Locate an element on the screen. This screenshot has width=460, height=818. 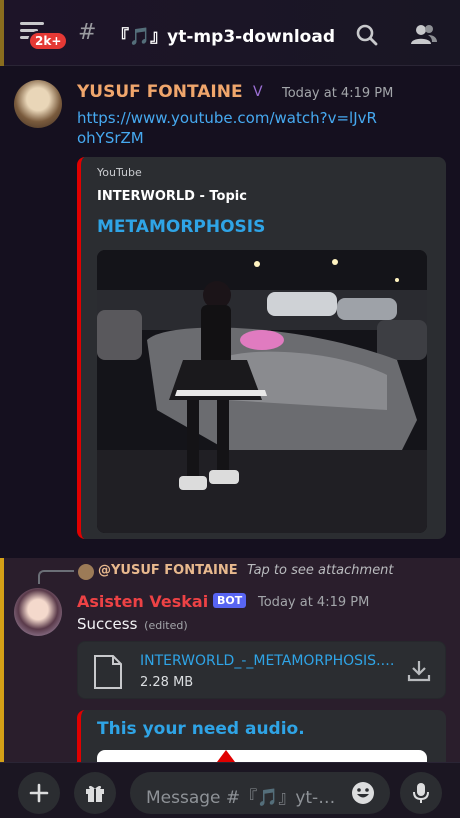
message-input: Message #『🎵』yt-mp3-download is located at coordinates (260, 793).